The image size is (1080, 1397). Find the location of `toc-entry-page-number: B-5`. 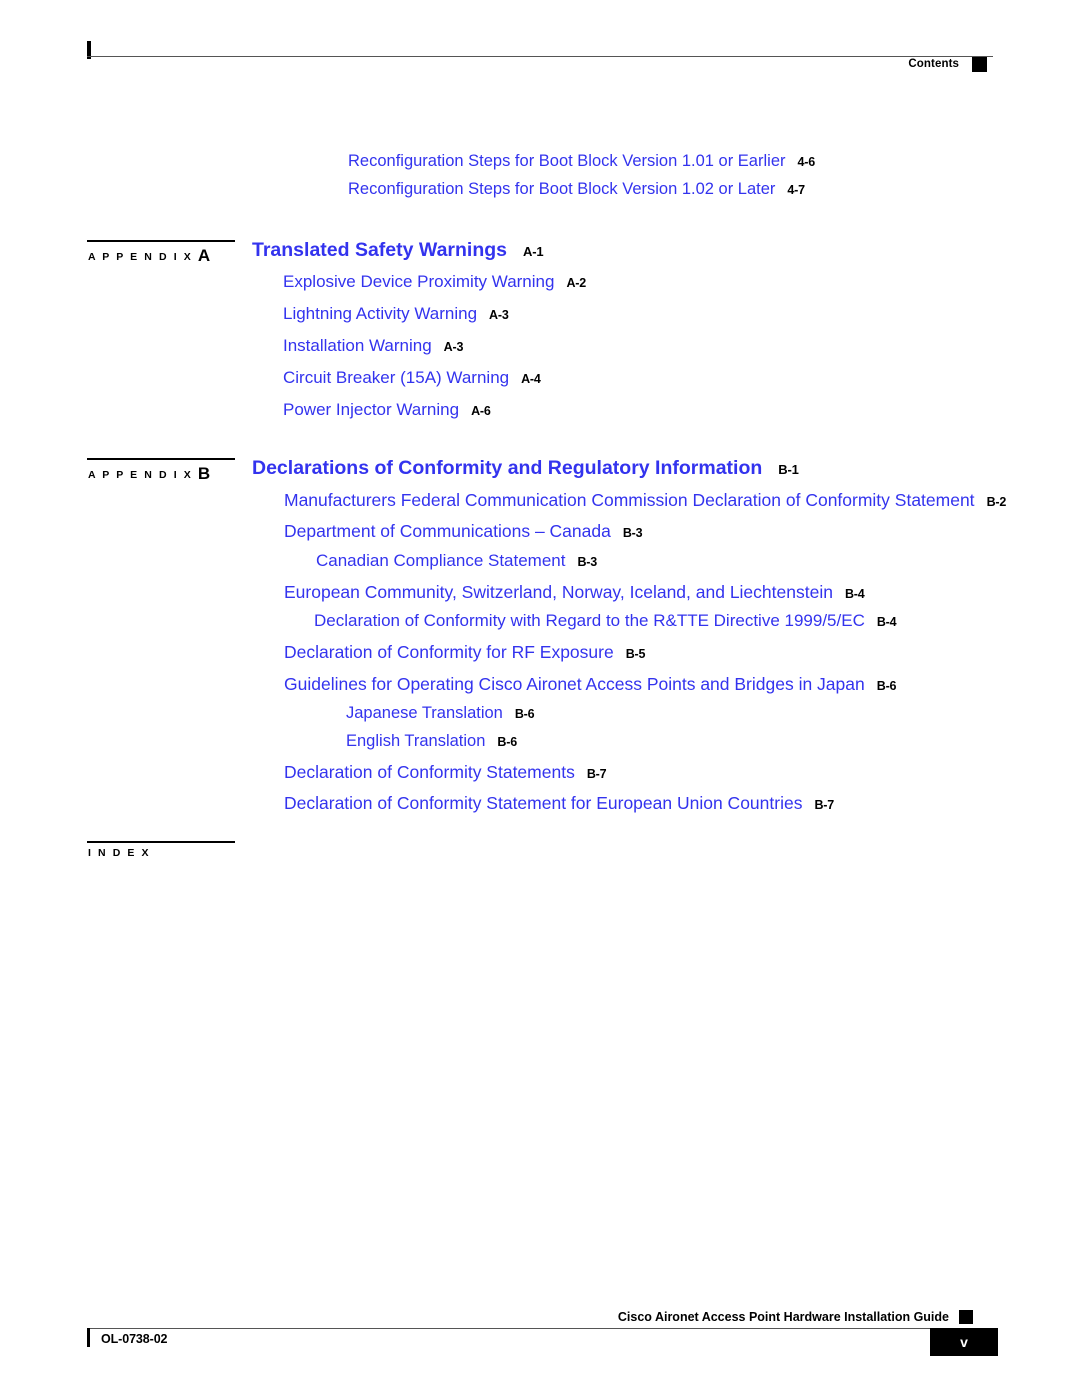

toc-entry-page-number: B-5 is located at coordinates (635, 654).